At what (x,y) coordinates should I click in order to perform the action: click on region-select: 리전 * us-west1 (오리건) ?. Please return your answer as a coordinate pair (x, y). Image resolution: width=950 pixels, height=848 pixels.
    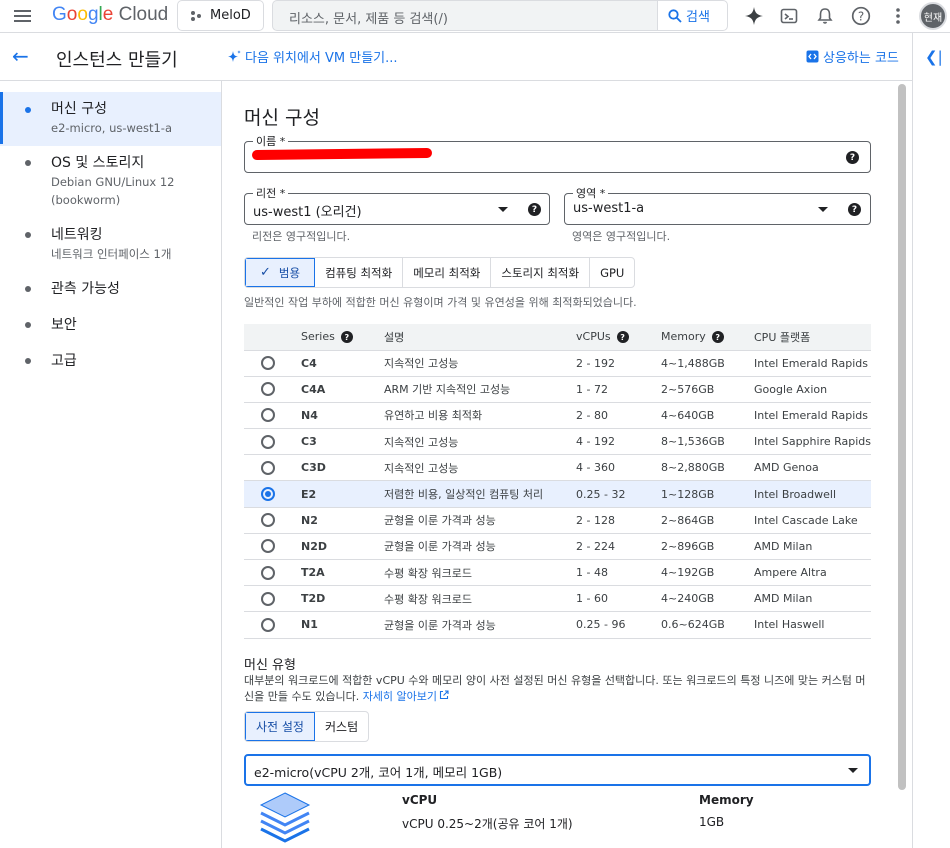
    Looking at the image, I should click on (397, 205).